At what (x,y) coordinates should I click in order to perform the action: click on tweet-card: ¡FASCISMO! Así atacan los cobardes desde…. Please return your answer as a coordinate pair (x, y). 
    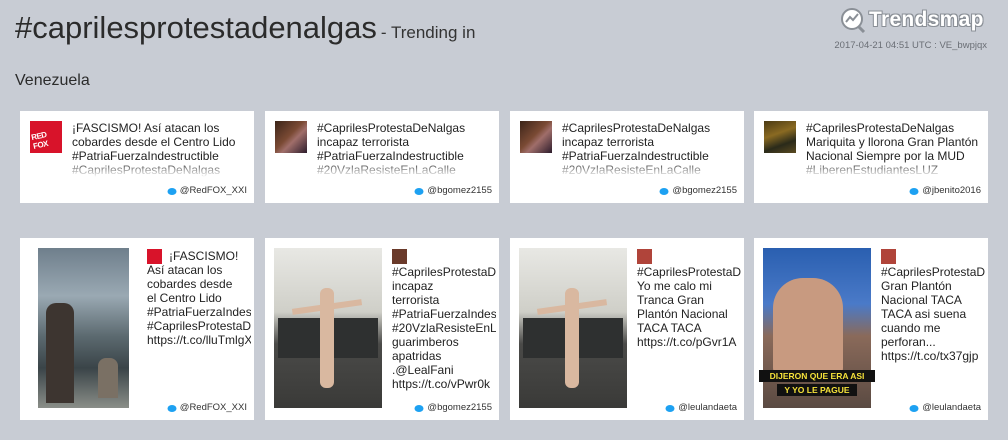
    Looking at the image, I should click on (137, 329).